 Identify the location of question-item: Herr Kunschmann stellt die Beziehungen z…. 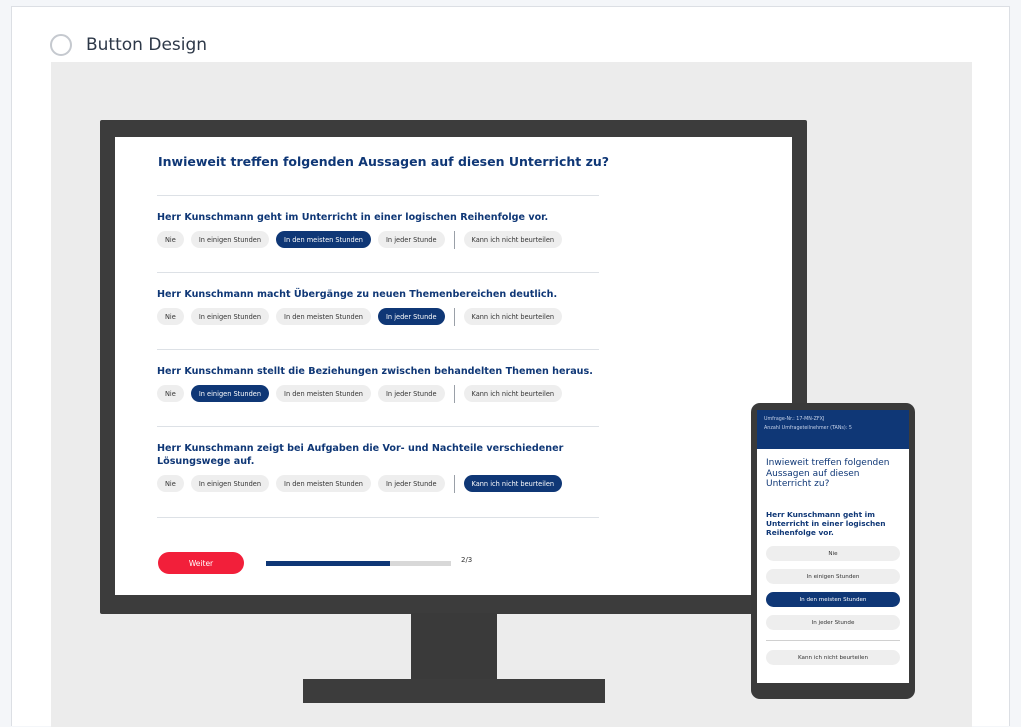
(379, 384).